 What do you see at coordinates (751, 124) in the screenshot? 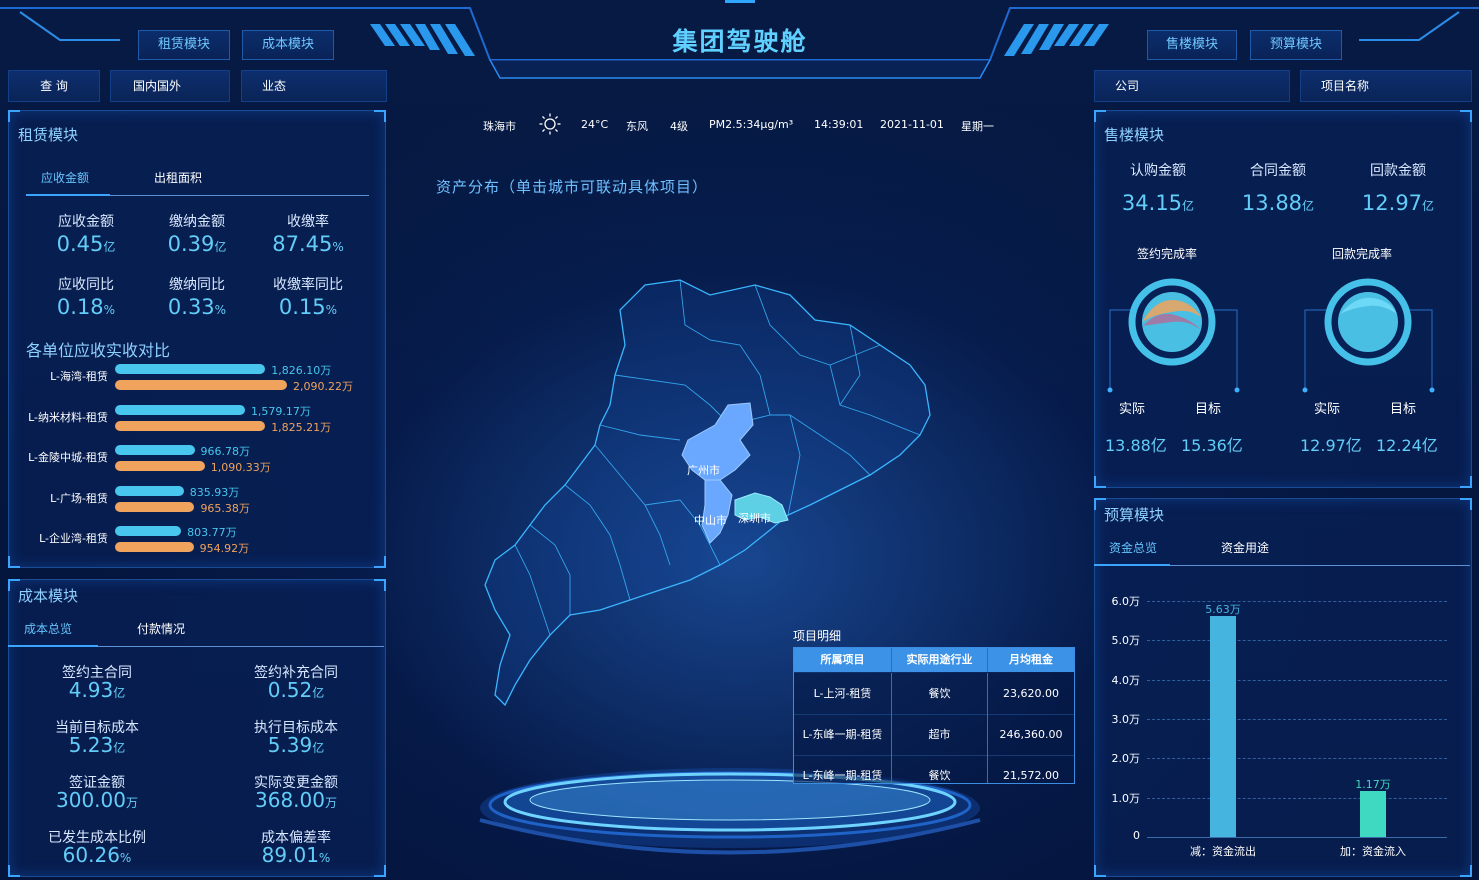
I see `weather-pm: PM2.5:34μg/m³` at bounding box center [751, 124].